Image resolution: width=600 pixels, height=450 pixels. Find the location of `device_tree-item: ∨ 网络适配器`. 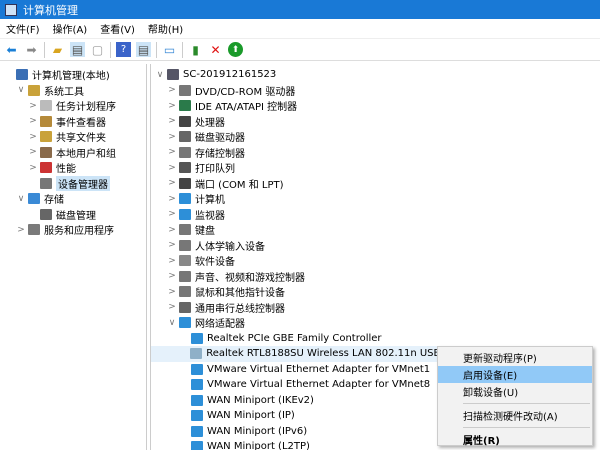

device_tree-item: ∨ 网络适配器 is located at coordinates (375, 323).